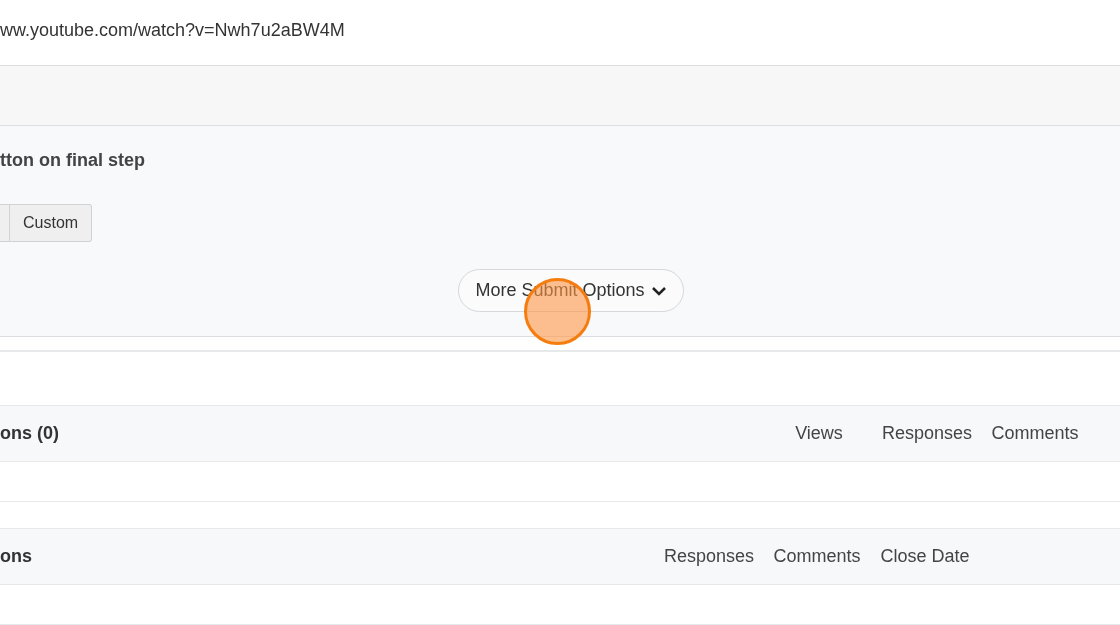 This screenshot has height=625, width=1120. What do you see at coordinates (172, 30) in the screenshot?
I see `url-text: ww.youtube.com/watch?v=Nwh7u2aBW4M` at bounding box center [172, 30].